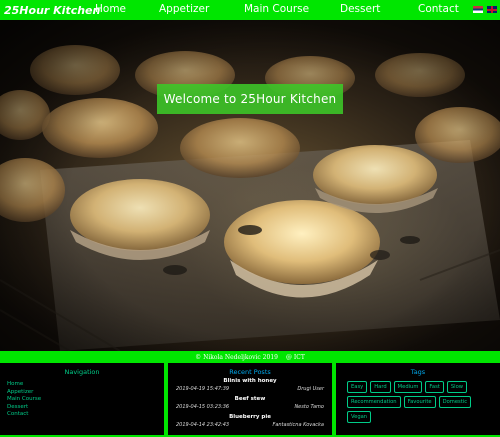 Image resolution: width=500 pixels, height=437 pixels. I want to click on tags-title: Tags, so click(418, 372).